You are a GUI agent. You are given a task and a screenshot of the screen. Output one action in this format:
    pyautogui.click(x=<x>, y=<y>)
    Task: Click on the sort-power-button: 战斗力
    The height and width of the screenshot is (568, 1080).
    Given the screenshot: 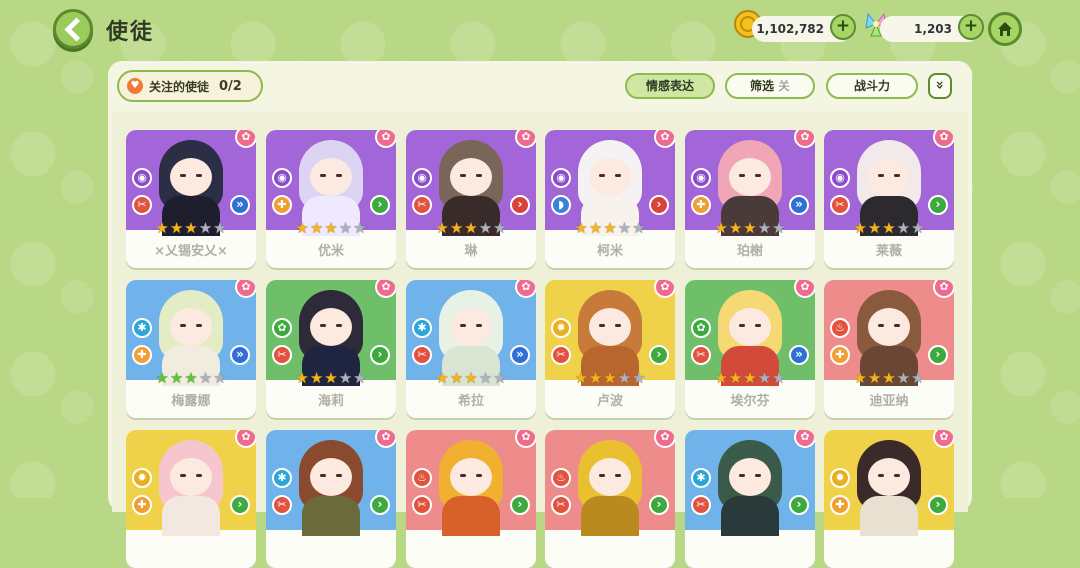 What is the action you would take?
    pyautogui.click(x=872, y=86)
    